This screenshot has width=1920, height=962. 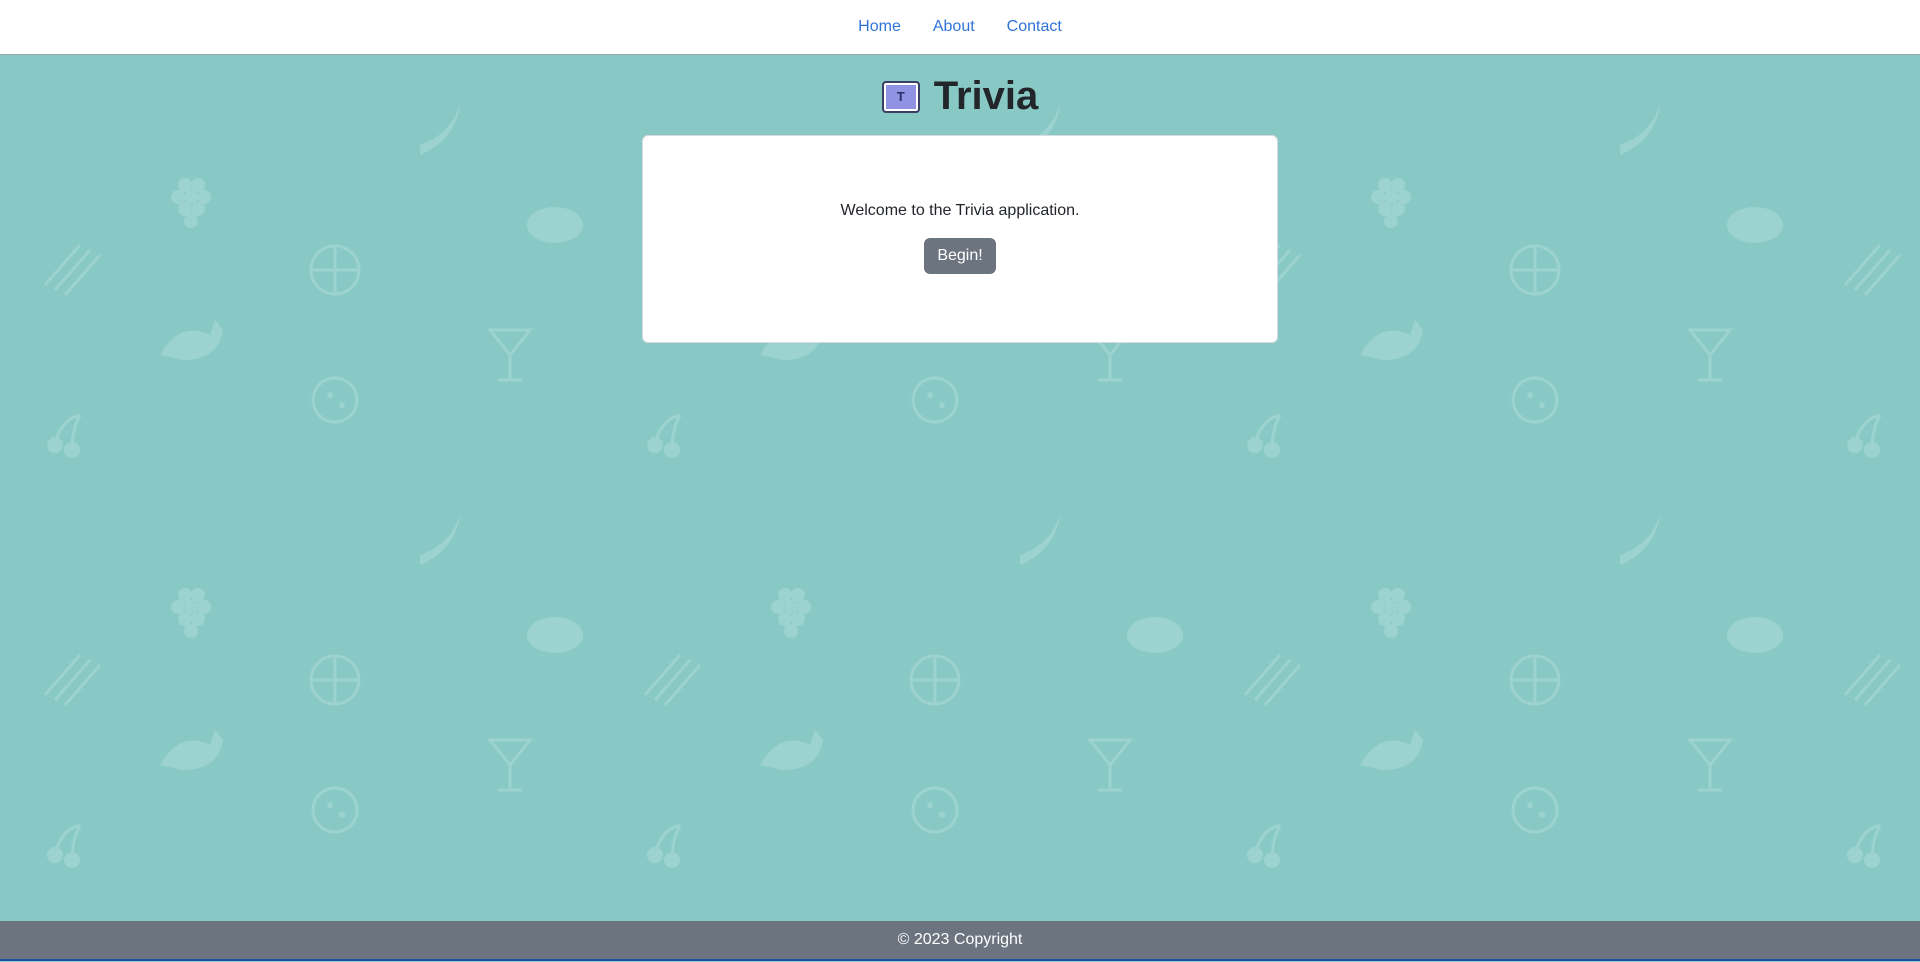 What do you see at coordinates (900, 96) in the screenshot?
I see `trivia-logo-icon: T` at bounding box center [900, 96].